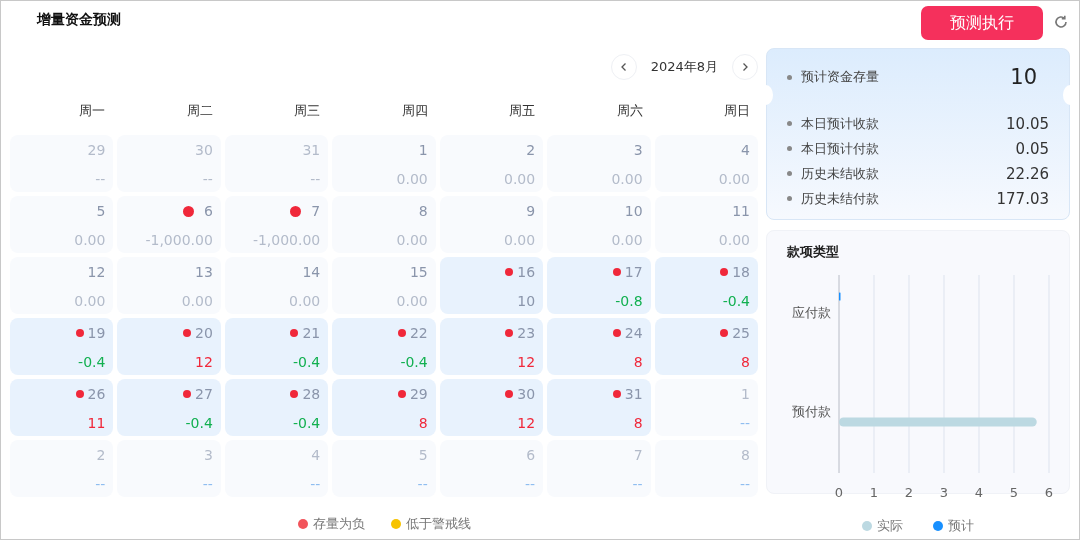 This screenshot has width=1080, height=540. Describe the element at coordinates (599, 224) in the screenshot. I see `calendar-day: 10 0.00` at that location.